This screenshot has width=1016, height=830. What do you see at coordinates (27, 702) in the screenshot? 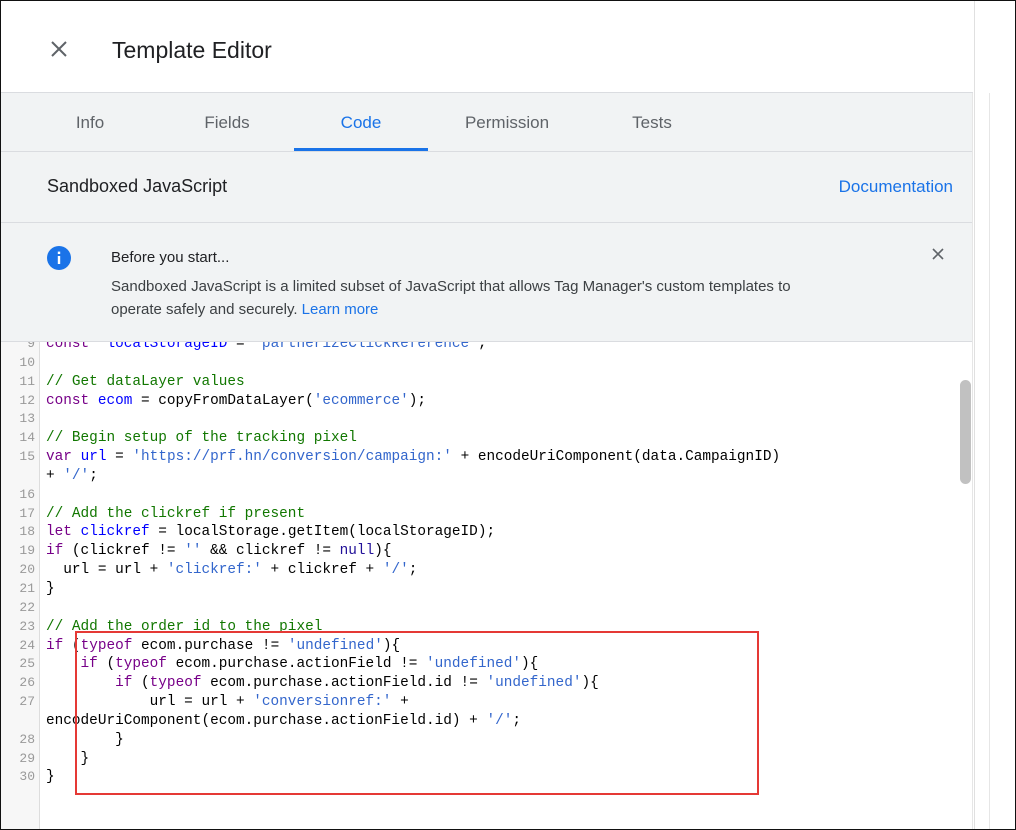
I see `line-number: 27` at bounding box center [27, 702].